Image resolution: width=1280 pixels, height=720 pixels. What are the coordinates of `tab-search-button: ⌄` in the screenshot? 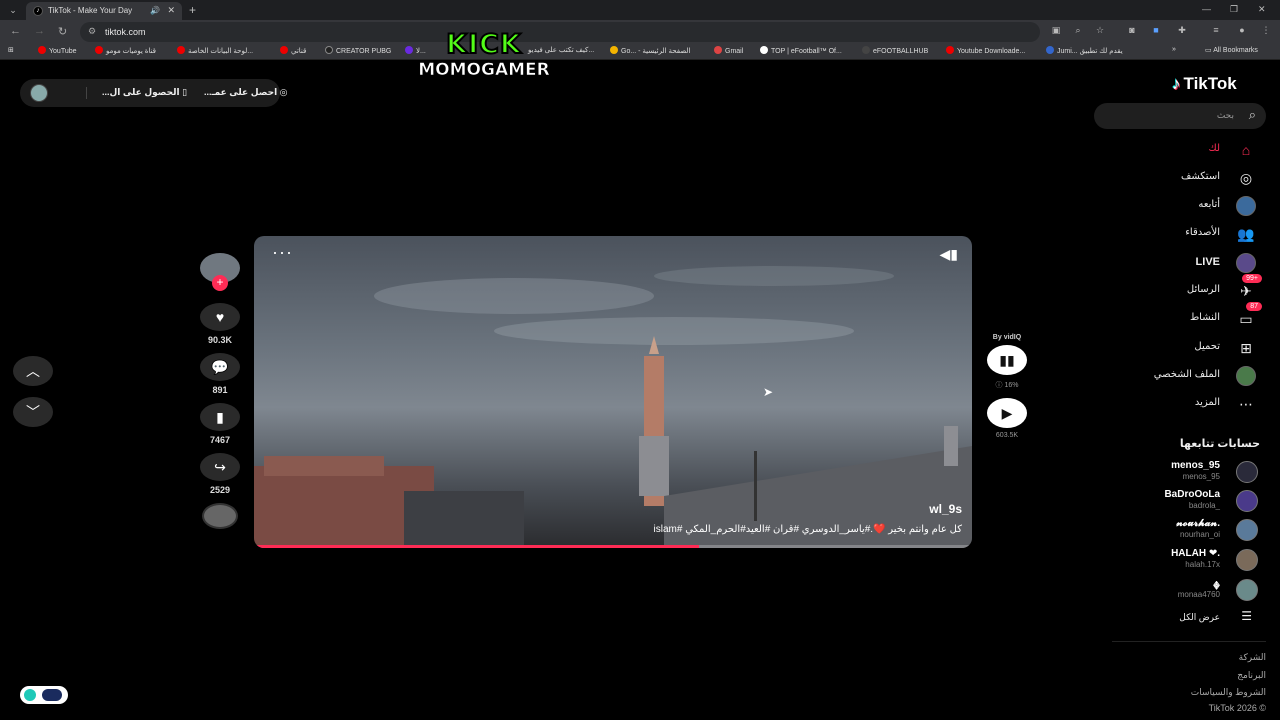 It's located at (13, 10).